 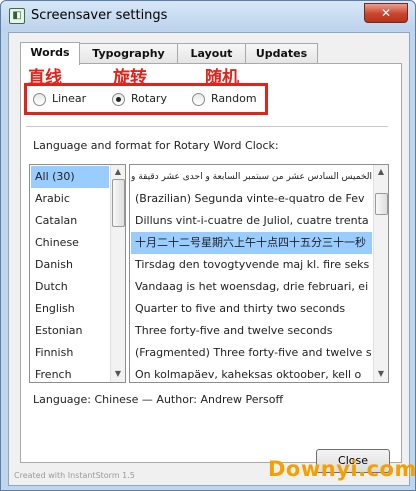 What do you see at coordinates (251, 373) in the screenshot?
I see `format-item: On kolmapäev, kaheksas oktoober, kell o` at bounding box center [251, 373].